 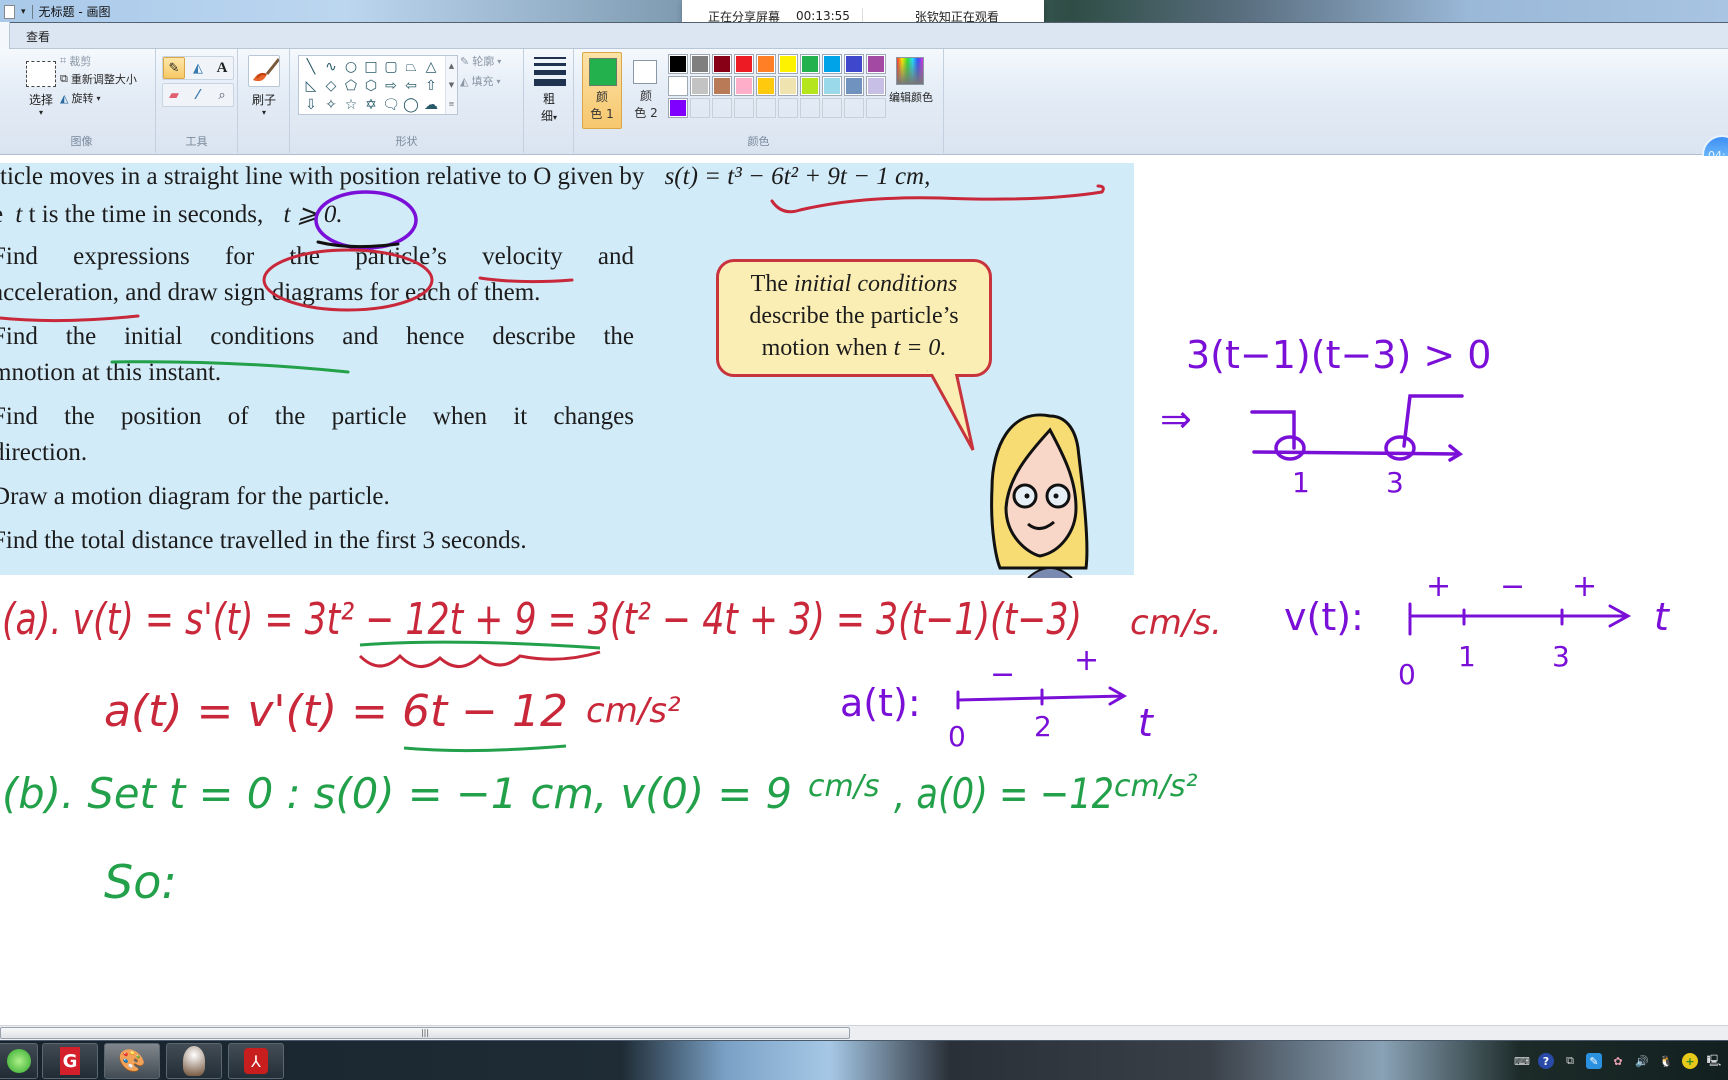 What do you see at coordinates (331, 85) in the screenshot?
I see `shape-option: ◇` at bounding box center [331, 85].